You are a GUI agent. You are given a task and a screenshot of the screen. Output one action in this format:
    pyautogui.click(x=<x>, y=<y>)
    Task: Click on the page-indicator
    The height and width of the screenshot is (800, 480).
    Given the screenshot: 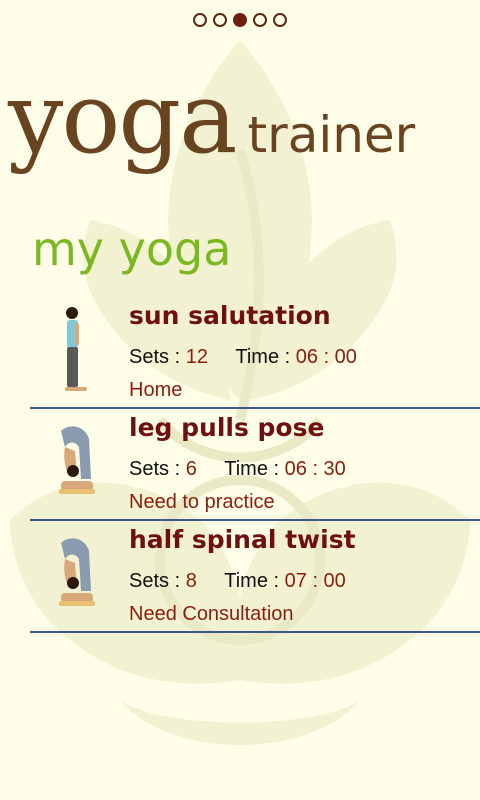 What is the action you would take?
    pyautogui.click(x=240, y=20)
    